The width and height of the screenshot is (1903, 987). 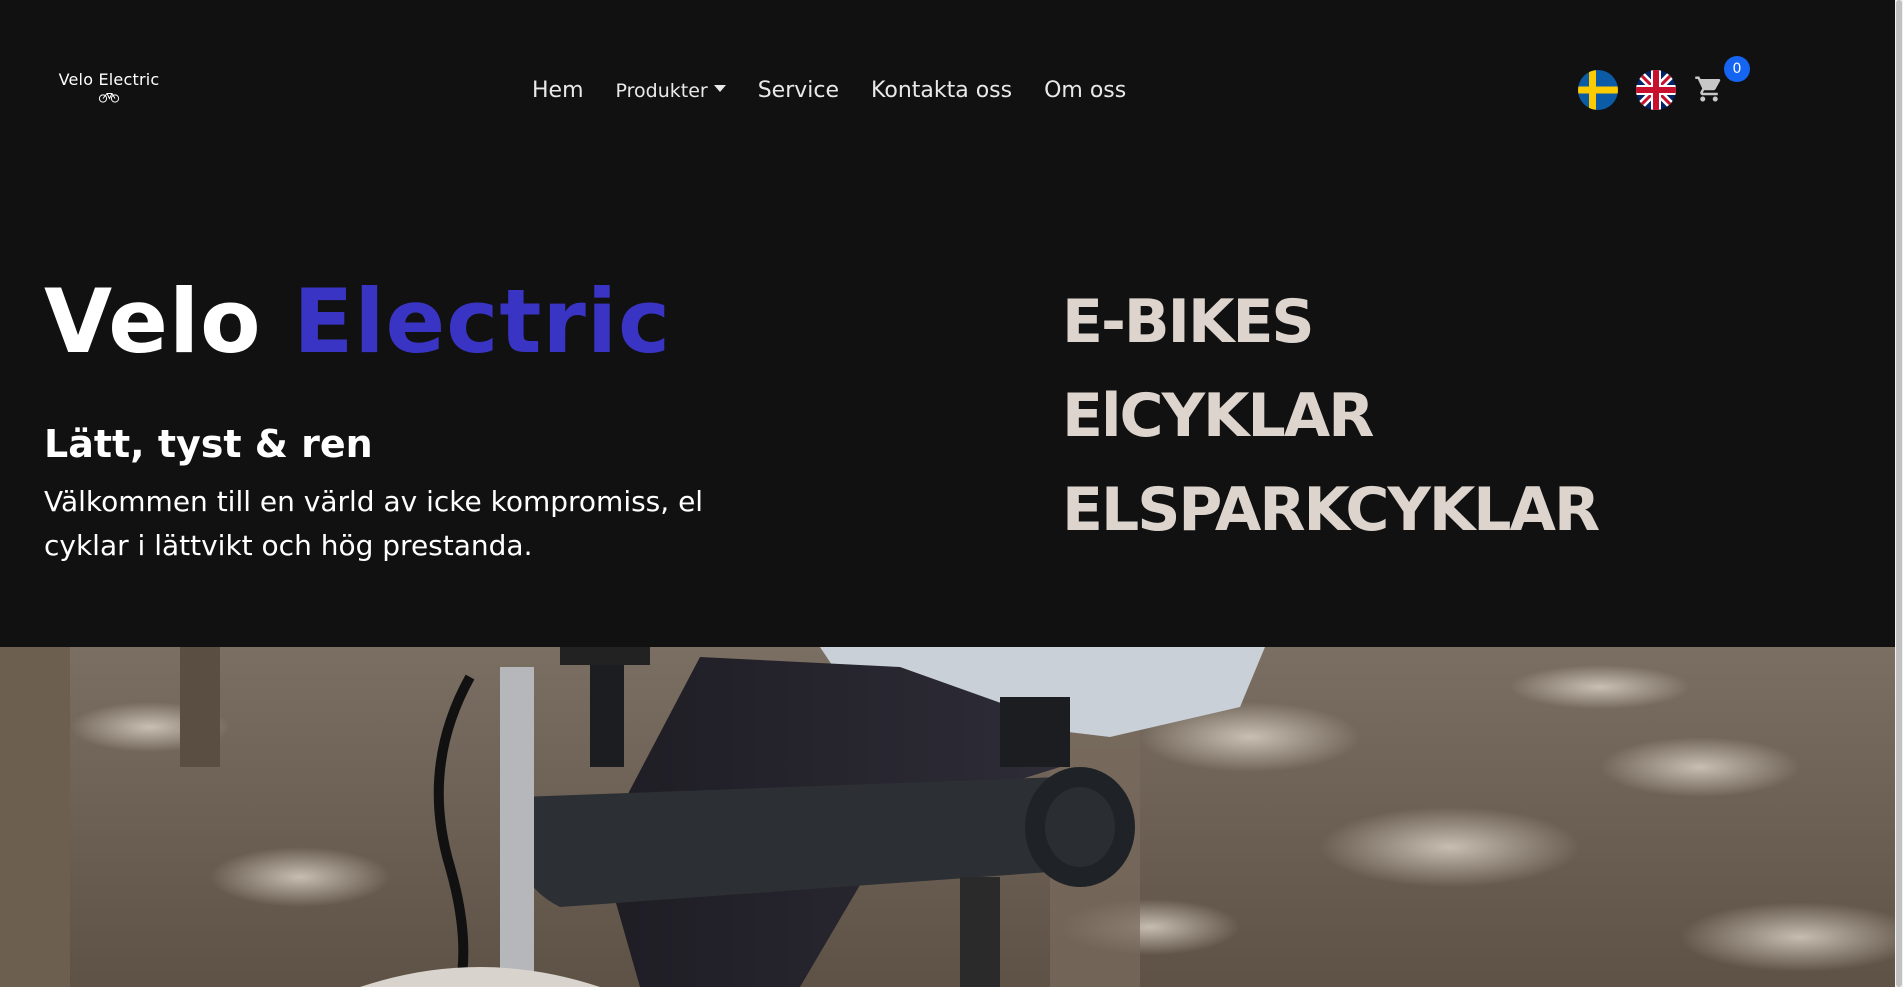 What do you see at coordinates (1722, 81) in the screenshot?
I see `cart-button: 0` at bounding box center [1722, 81].